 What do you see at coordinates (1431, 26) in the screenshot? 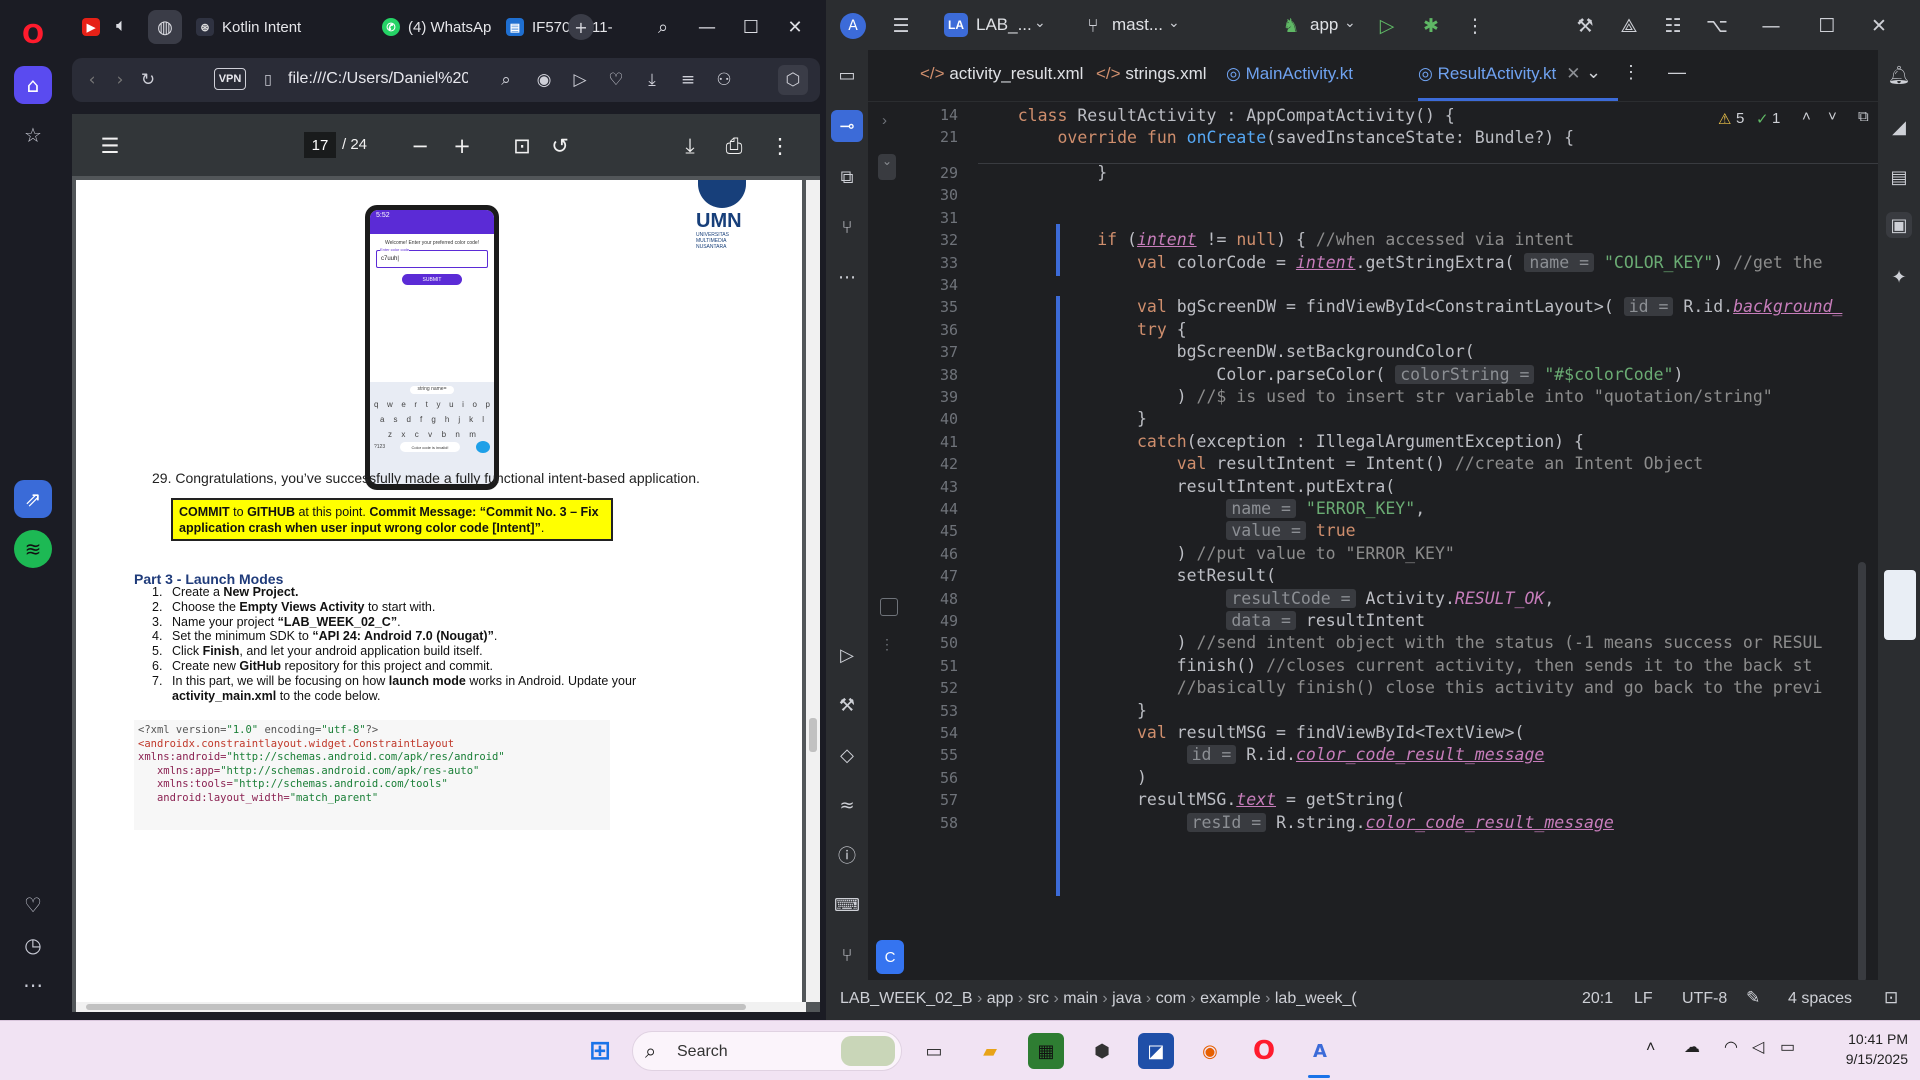
I see `debug-icon: ✱` at bounding box center [1431, 26].